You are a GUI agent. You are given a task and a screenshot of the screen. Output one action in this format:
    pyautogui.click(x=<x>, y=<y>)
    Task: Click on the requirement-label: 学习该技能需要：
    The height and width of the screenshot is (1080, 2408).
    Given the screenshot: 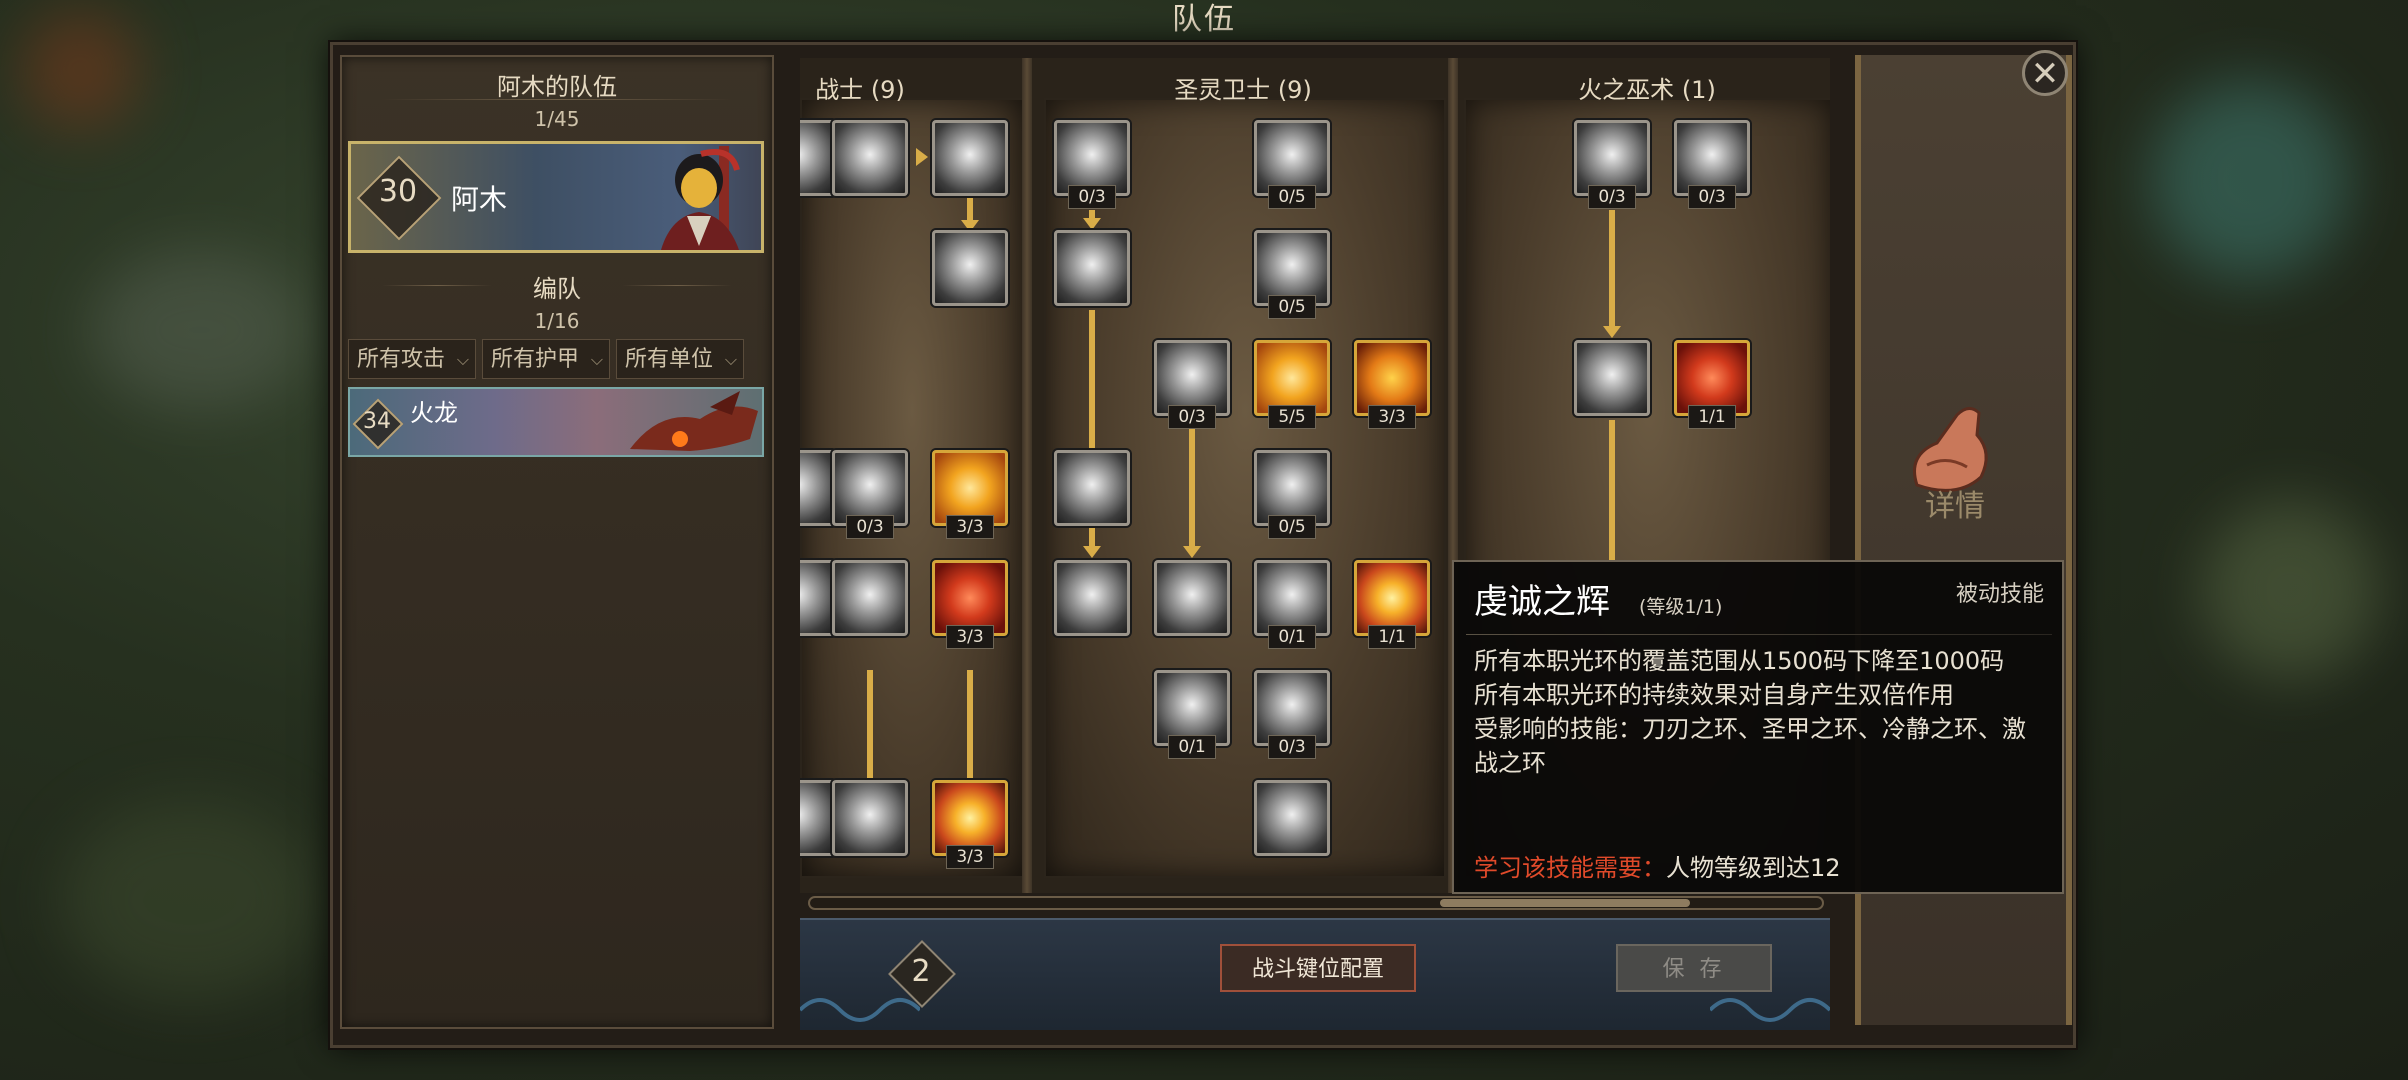 What is the action you would take?
    pyautogui.click(x=1570, y=868)
    